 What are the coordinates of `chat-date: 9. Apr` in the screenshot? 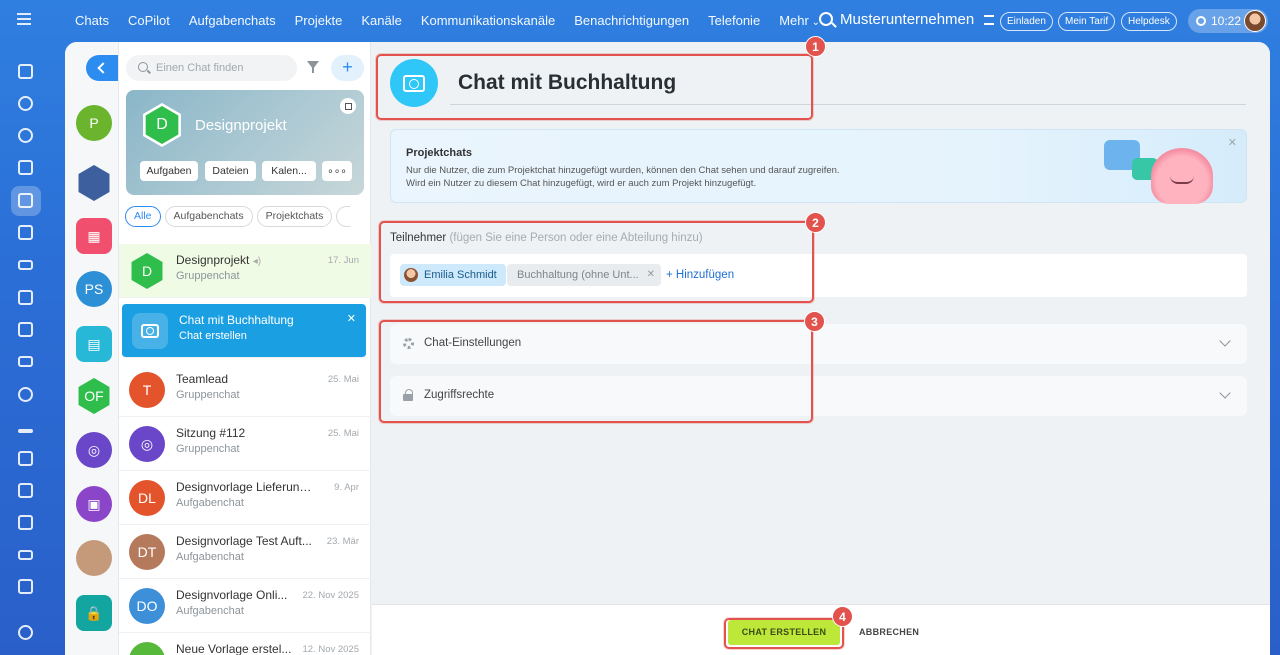 It's located at (346, 487).